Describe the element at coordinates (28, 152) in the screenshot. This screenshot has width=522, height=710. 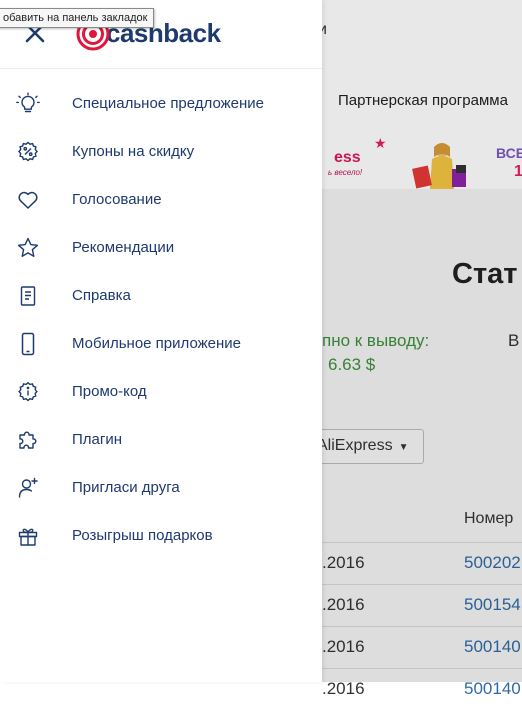
I see `coupon-percent-icon` at that location.